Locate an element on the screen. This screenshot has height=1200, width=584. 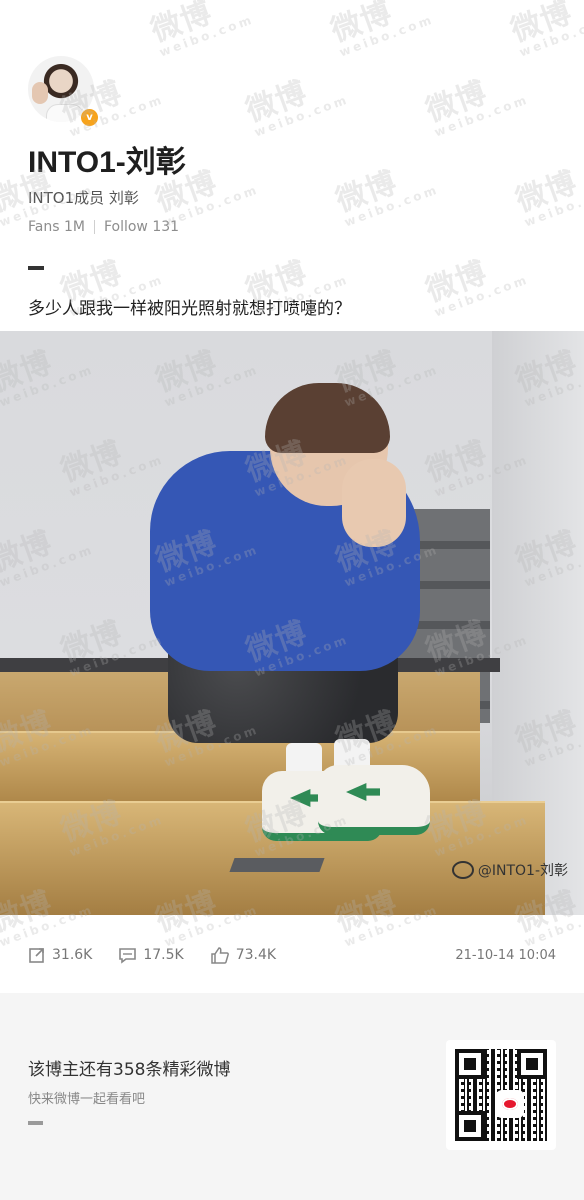
like-button: 73.4K is located at coordinates (243, 955).